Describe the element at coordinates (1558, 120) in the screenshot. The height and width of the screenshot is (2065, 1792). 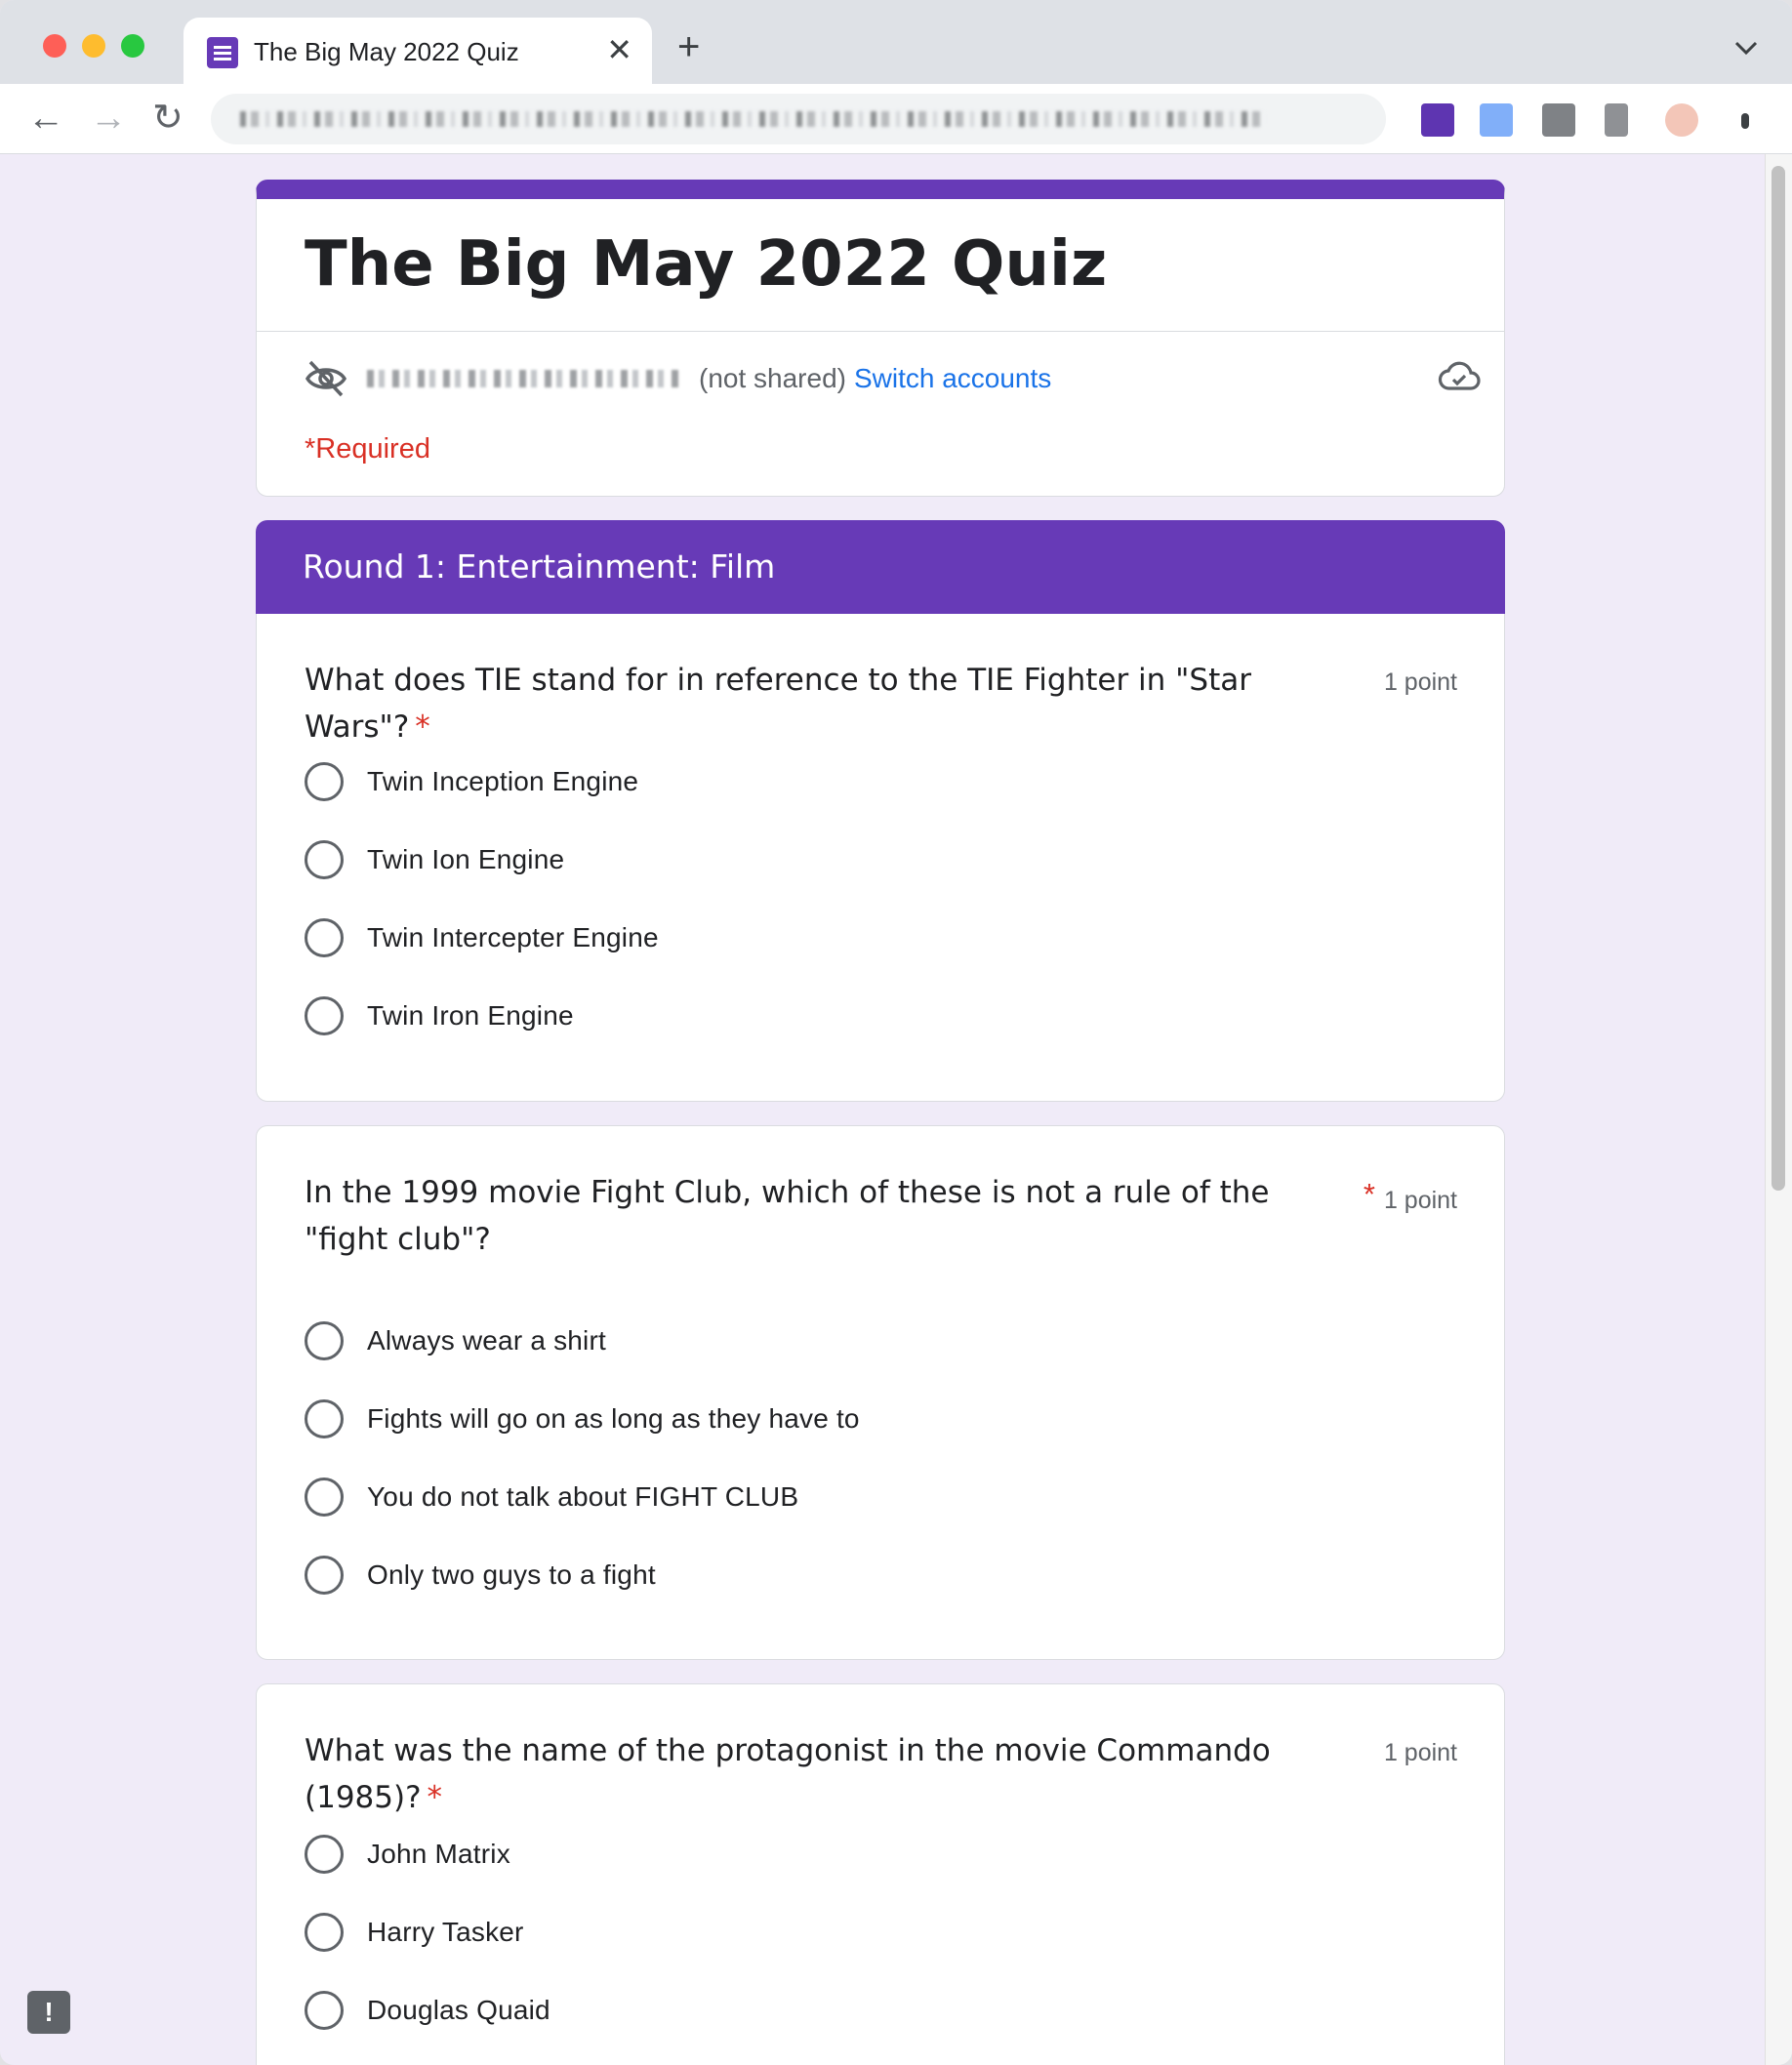
I see `extensions-puzzle-icon` at that location.